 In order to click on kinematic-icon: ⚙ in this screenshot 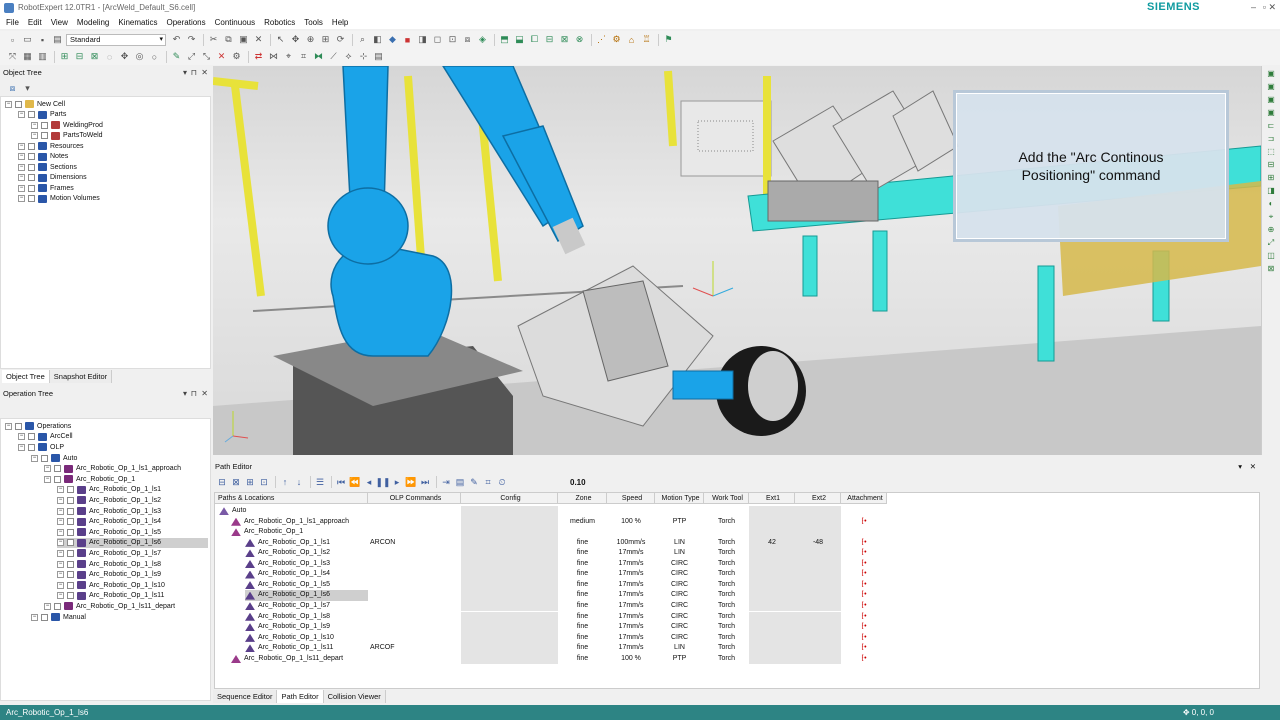, I will do `click(616, 40)`.